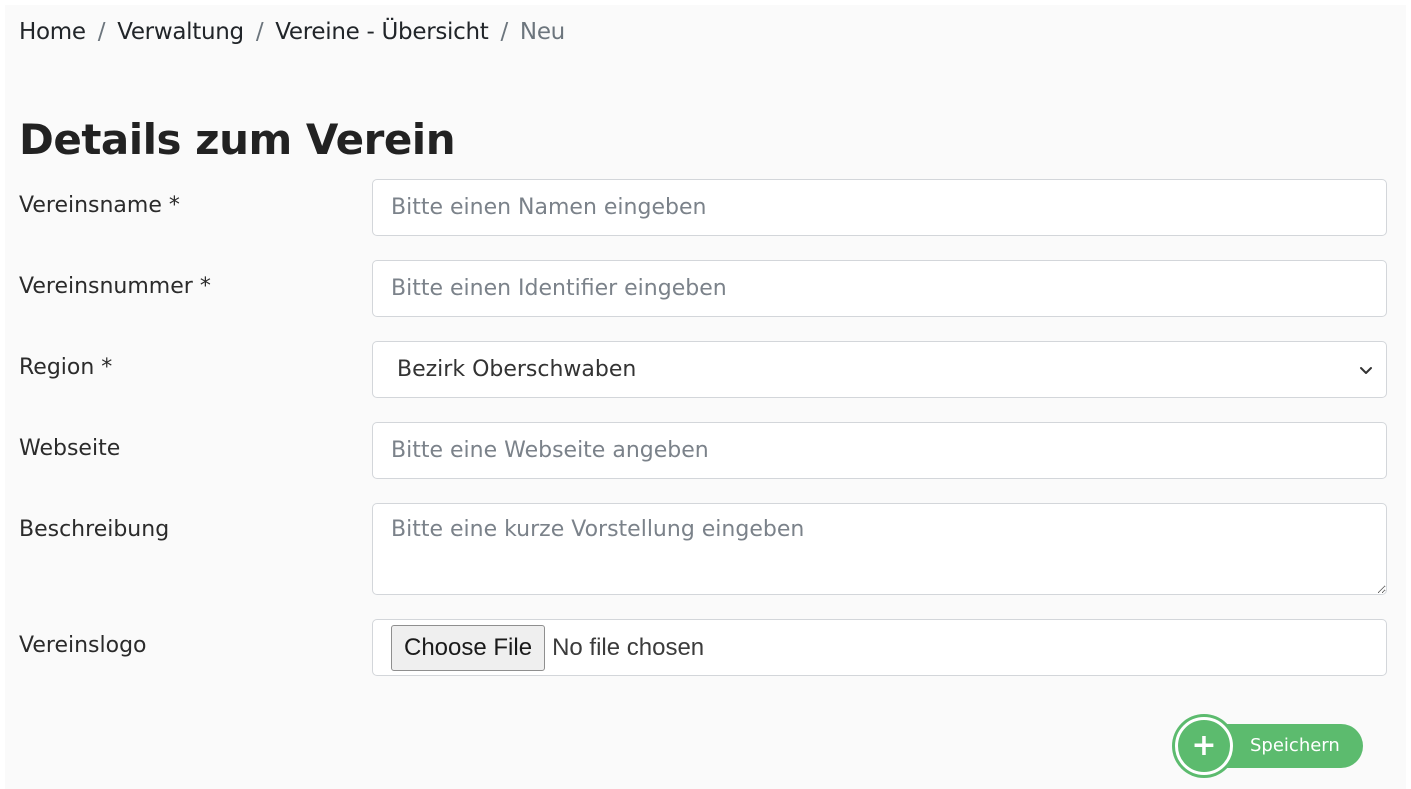 The image size is (1411, 789). I want to click on plus-icon: +, so click(1204, 745).